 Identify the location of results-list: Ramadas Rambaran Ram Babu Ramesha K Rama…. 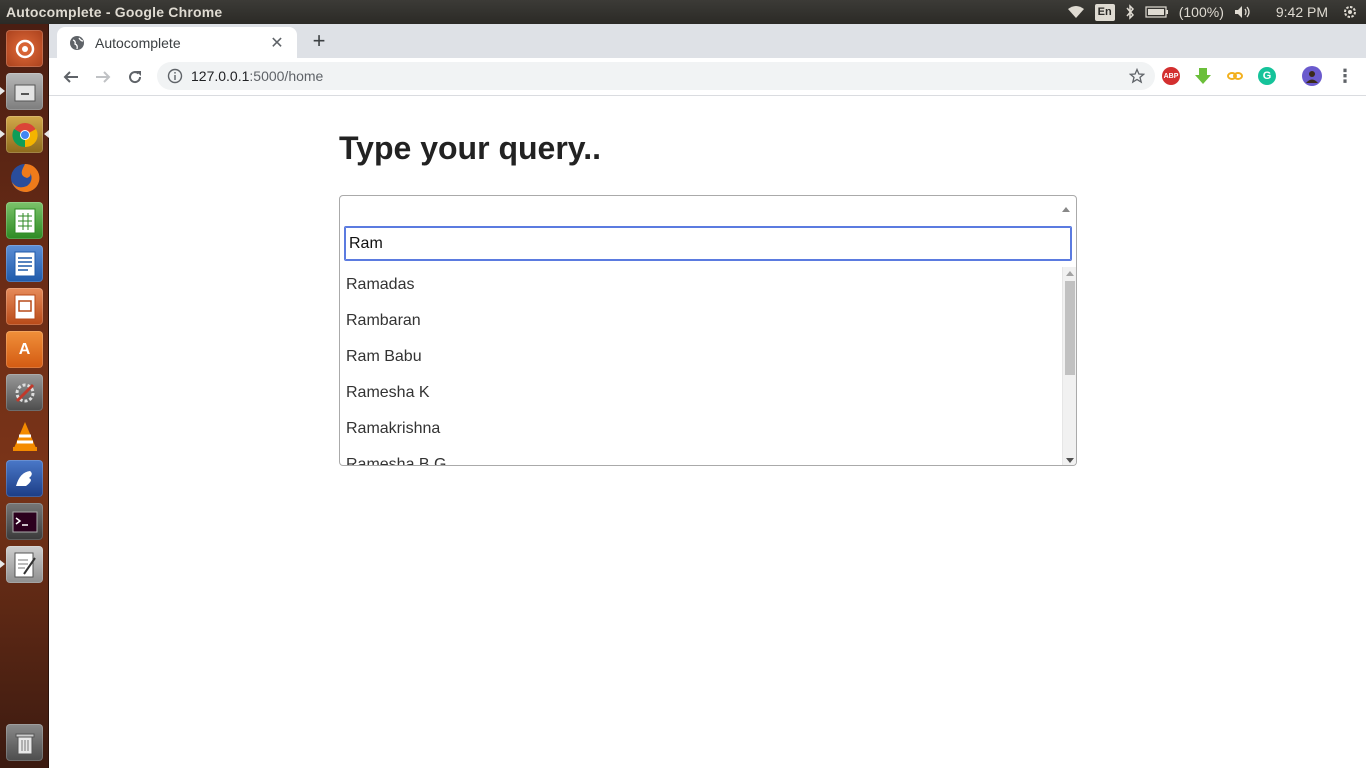
(708, 366).